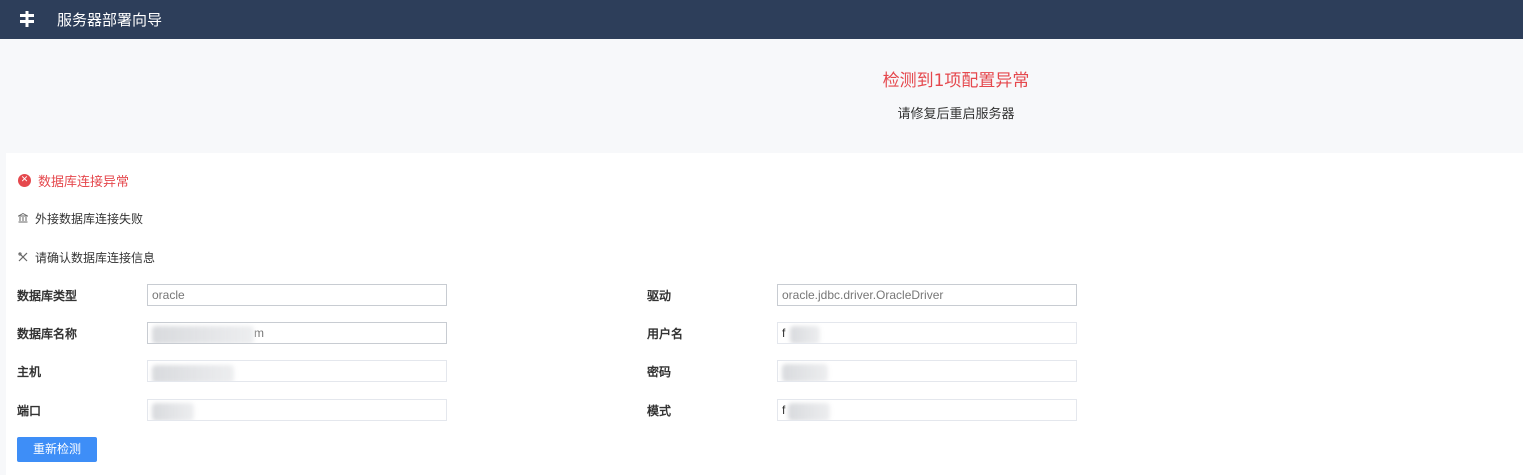  I want to click on host-label: 主机, so click(29, 372).